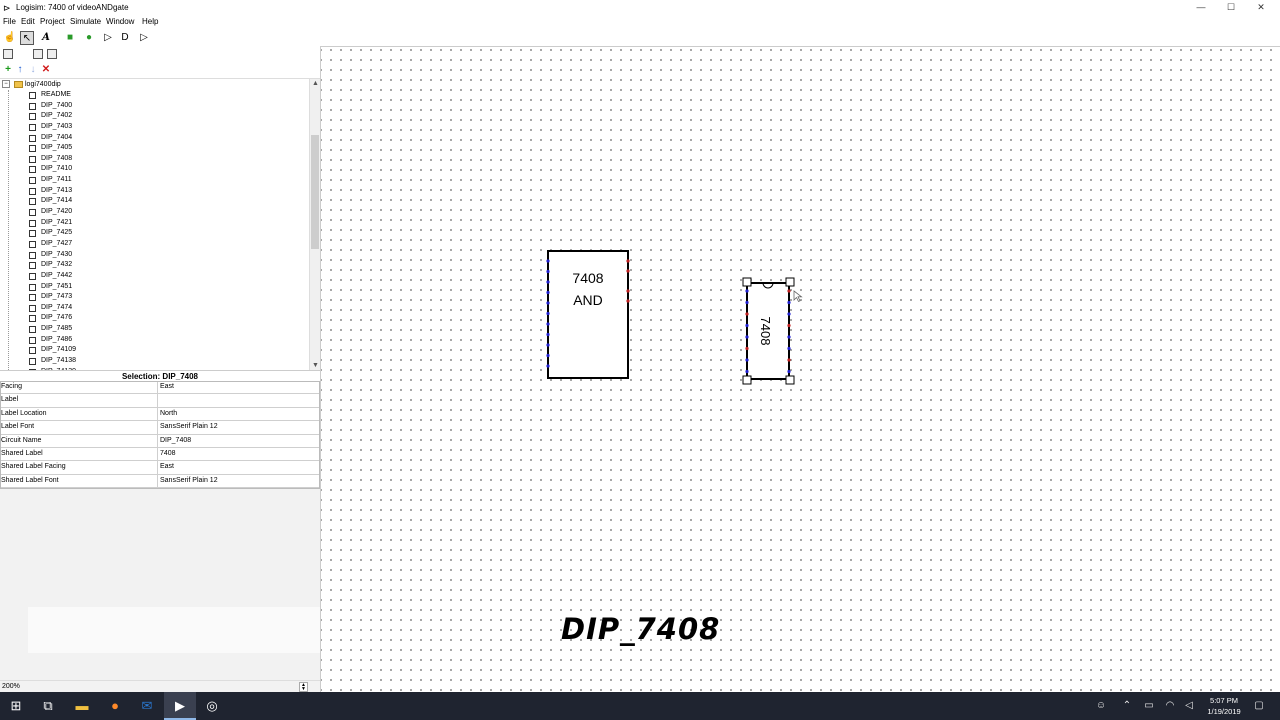 The width and height of the screenshot is (1280, 720). I want to click on tree-item-circuit: DIP_7432, so click(155, 265).